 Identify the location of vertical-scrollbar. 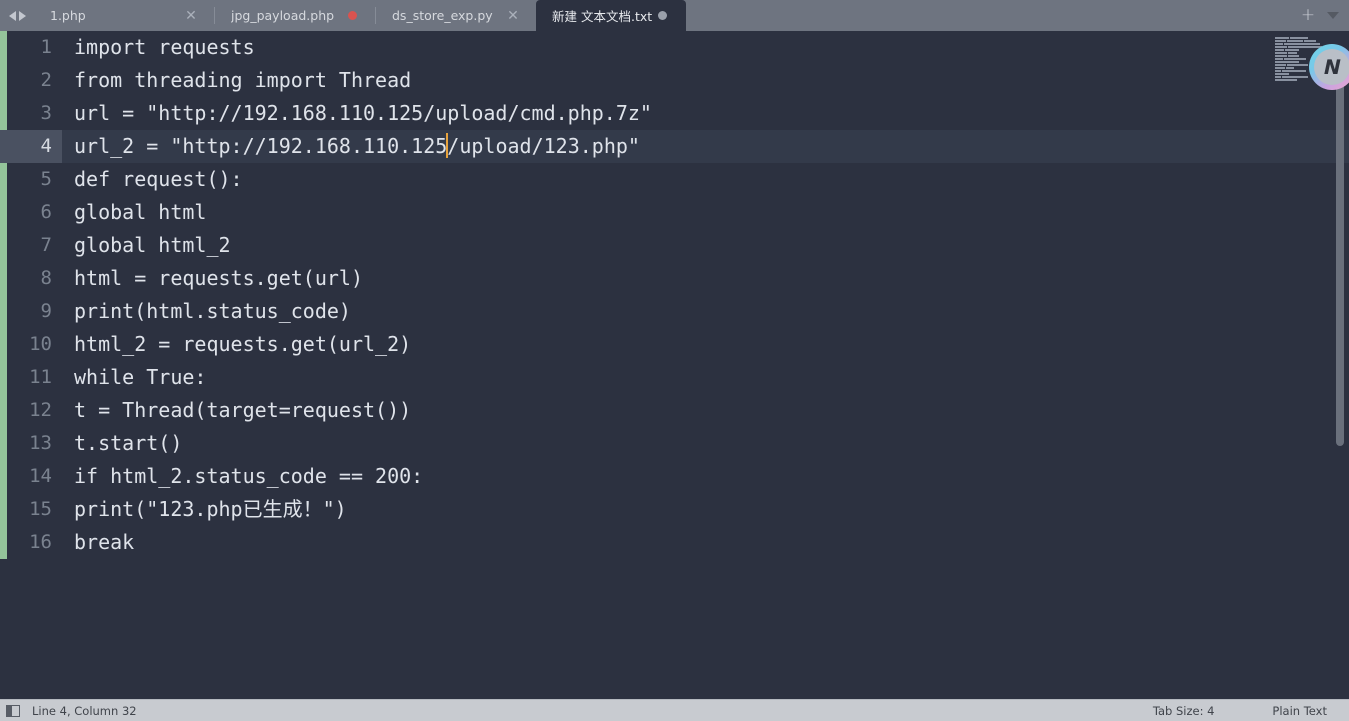
(1340, 365).